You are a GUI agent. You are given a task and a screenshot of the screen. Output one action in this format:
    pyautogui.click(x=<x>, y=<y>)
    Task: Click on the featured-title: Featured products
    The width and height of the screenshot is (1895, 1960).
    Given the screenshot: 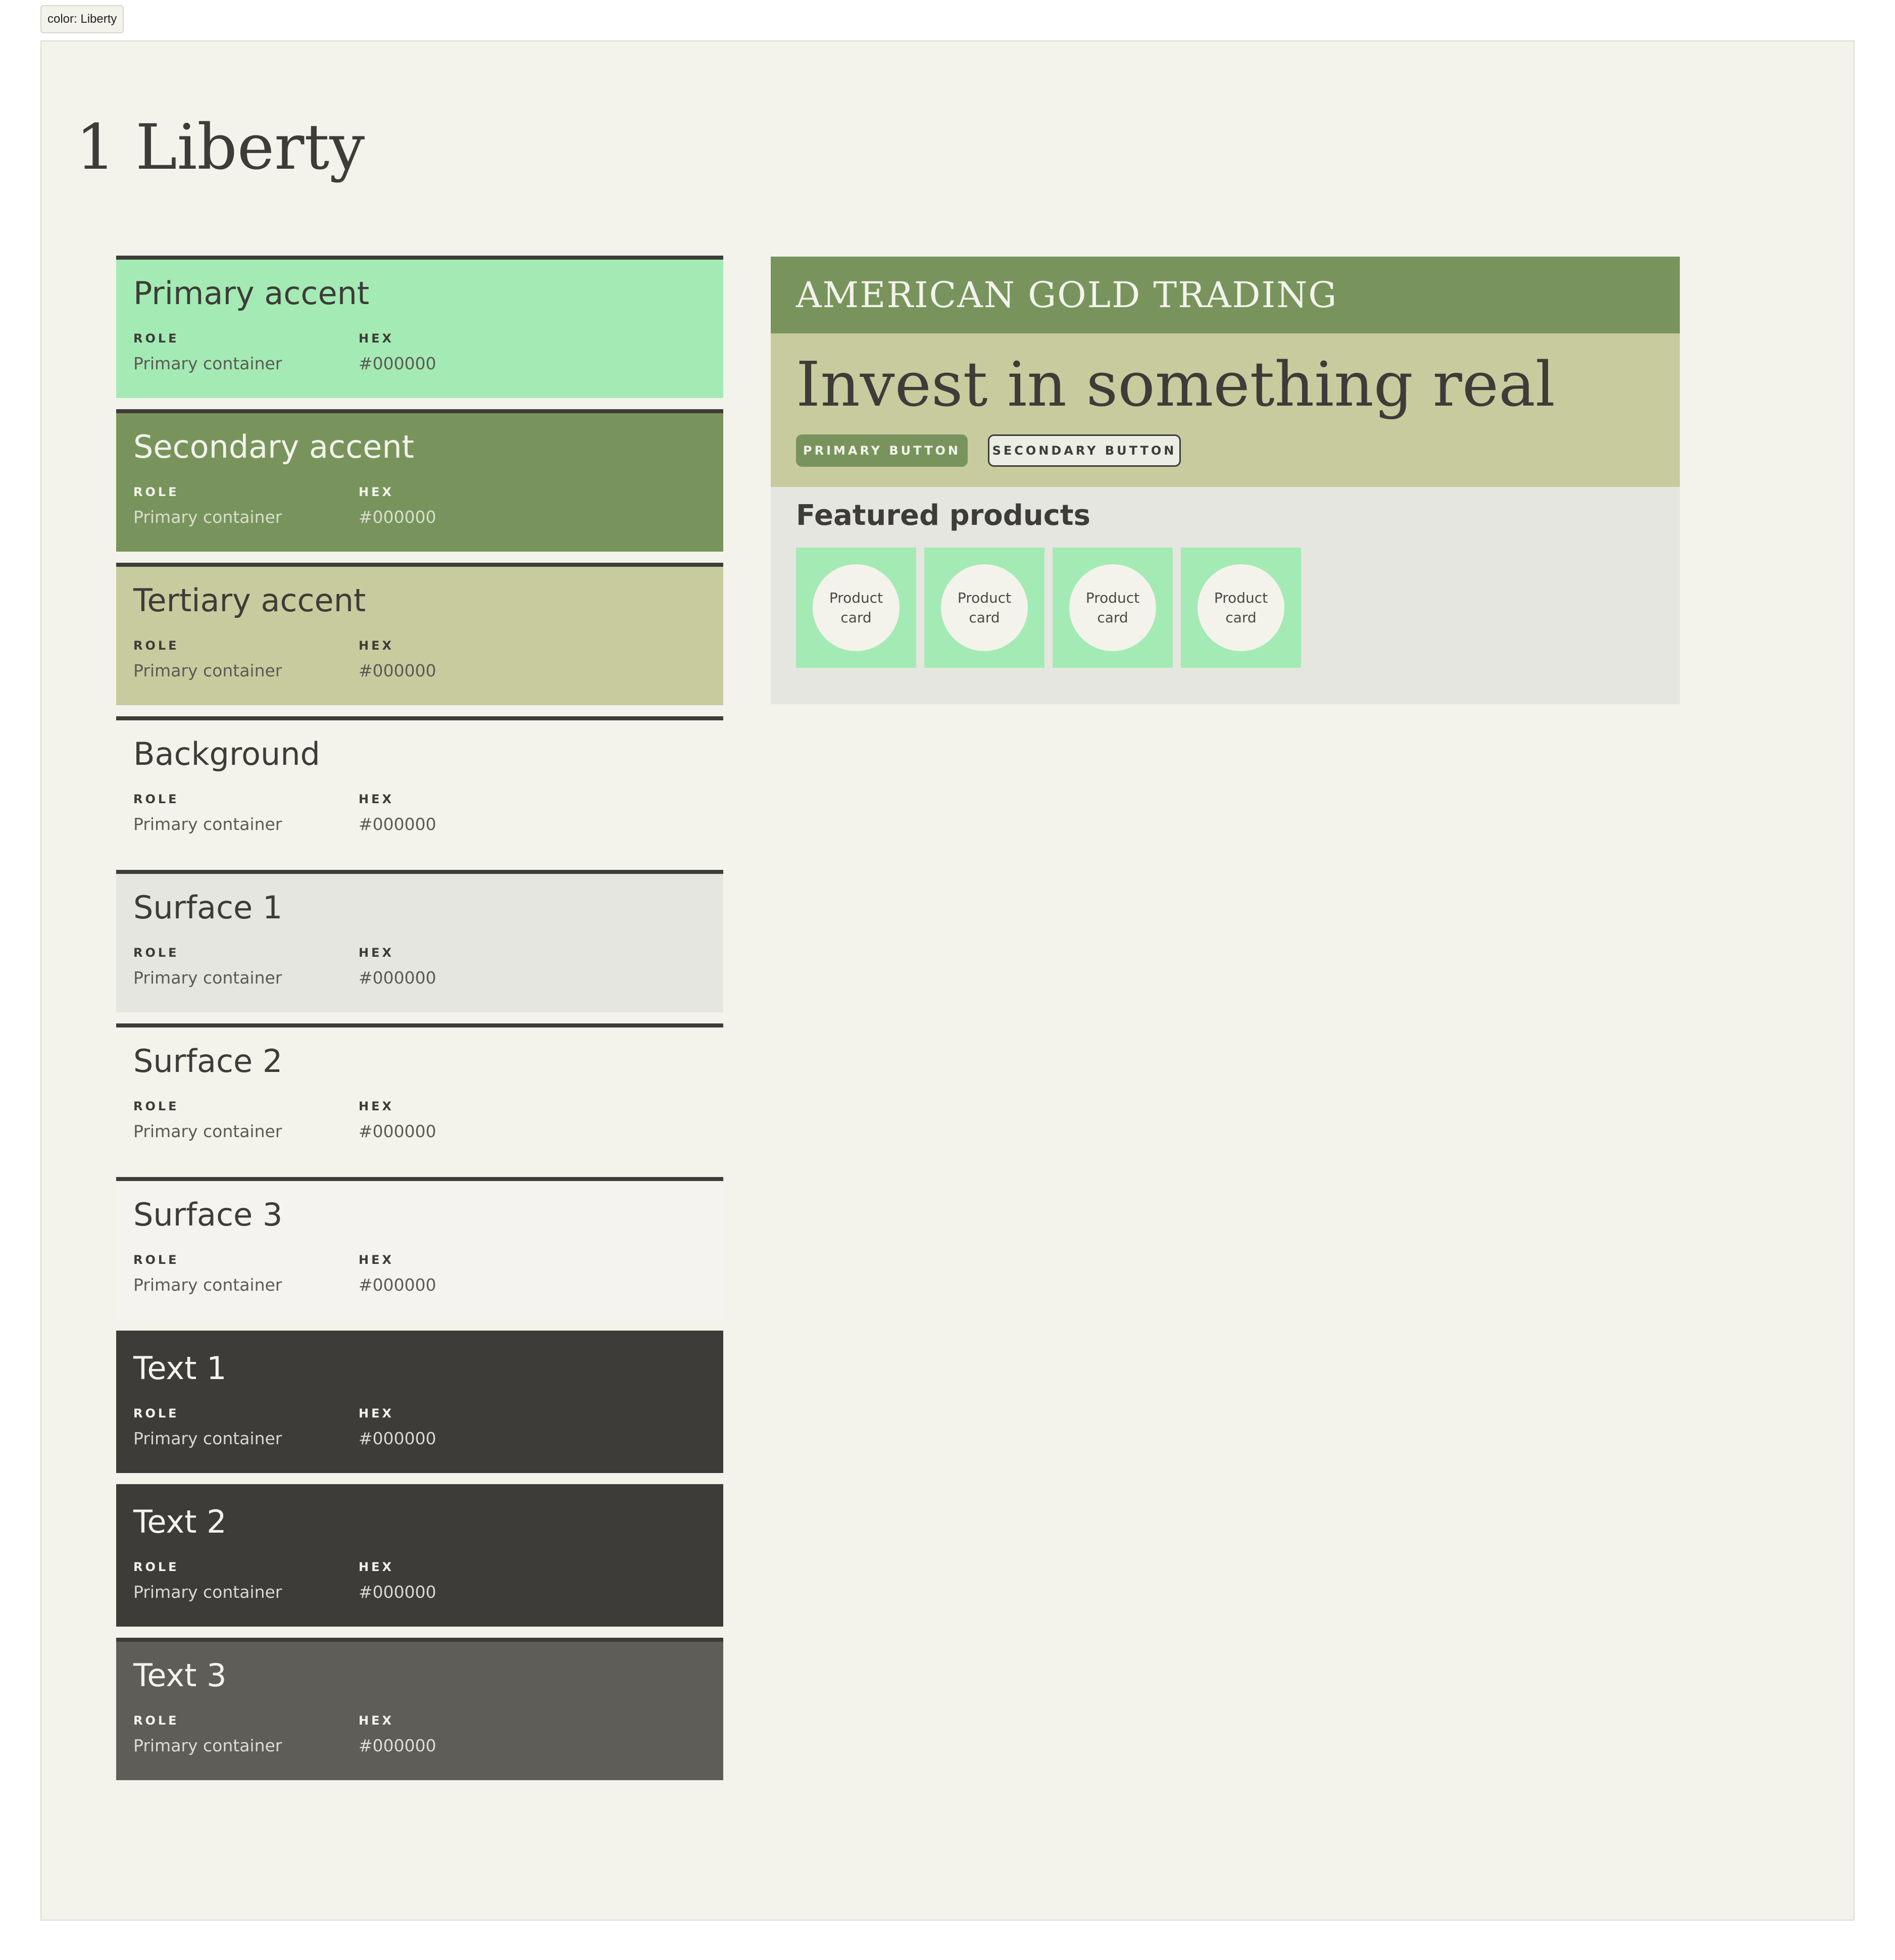 What is the action you would take?
    pyautogui.click(x=943, y=515)
    